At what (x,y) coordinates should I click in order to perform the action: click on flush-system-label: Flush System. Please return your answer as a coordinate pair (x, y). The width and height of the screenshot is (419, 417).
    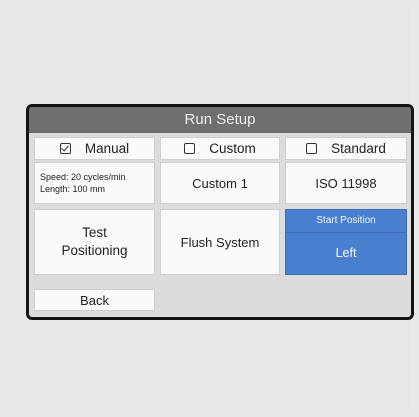
    Looking at the image, I should click on (220, 242).